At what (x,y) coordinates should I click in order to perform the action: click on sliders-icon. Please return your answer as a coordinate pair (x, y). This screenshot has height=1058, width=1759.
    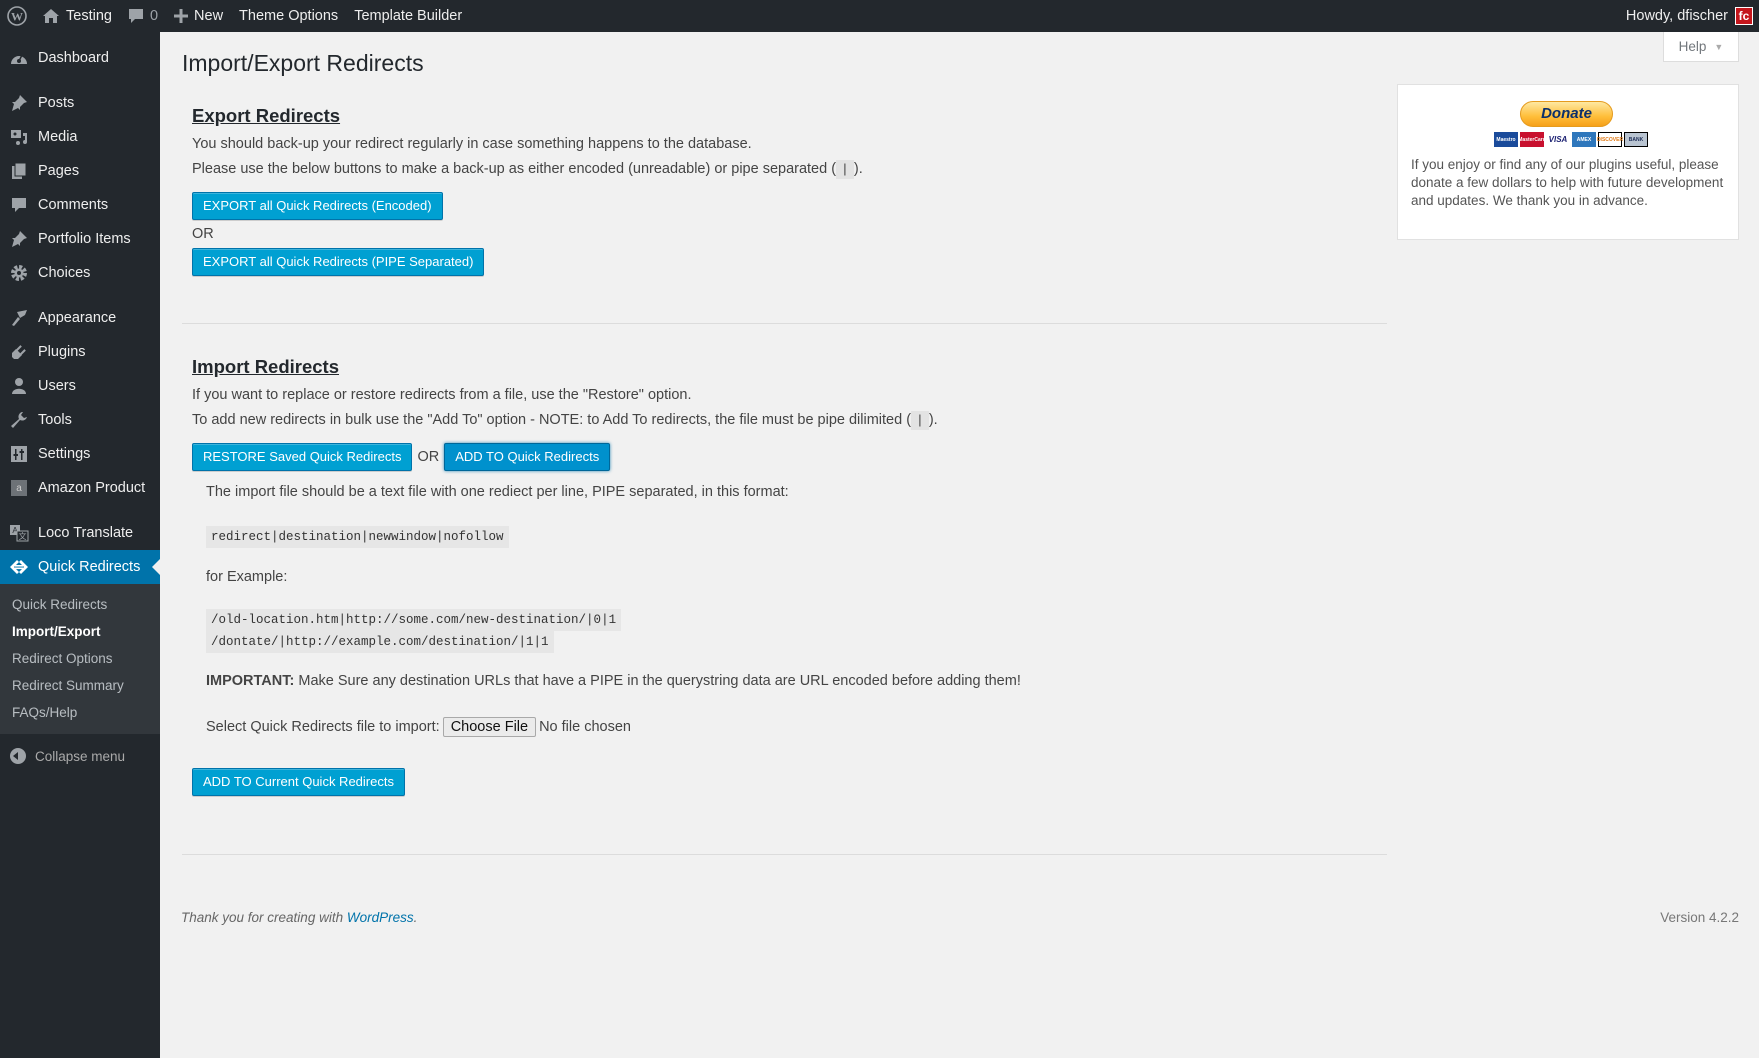
    Looking at the image, I should click on (19, 454).